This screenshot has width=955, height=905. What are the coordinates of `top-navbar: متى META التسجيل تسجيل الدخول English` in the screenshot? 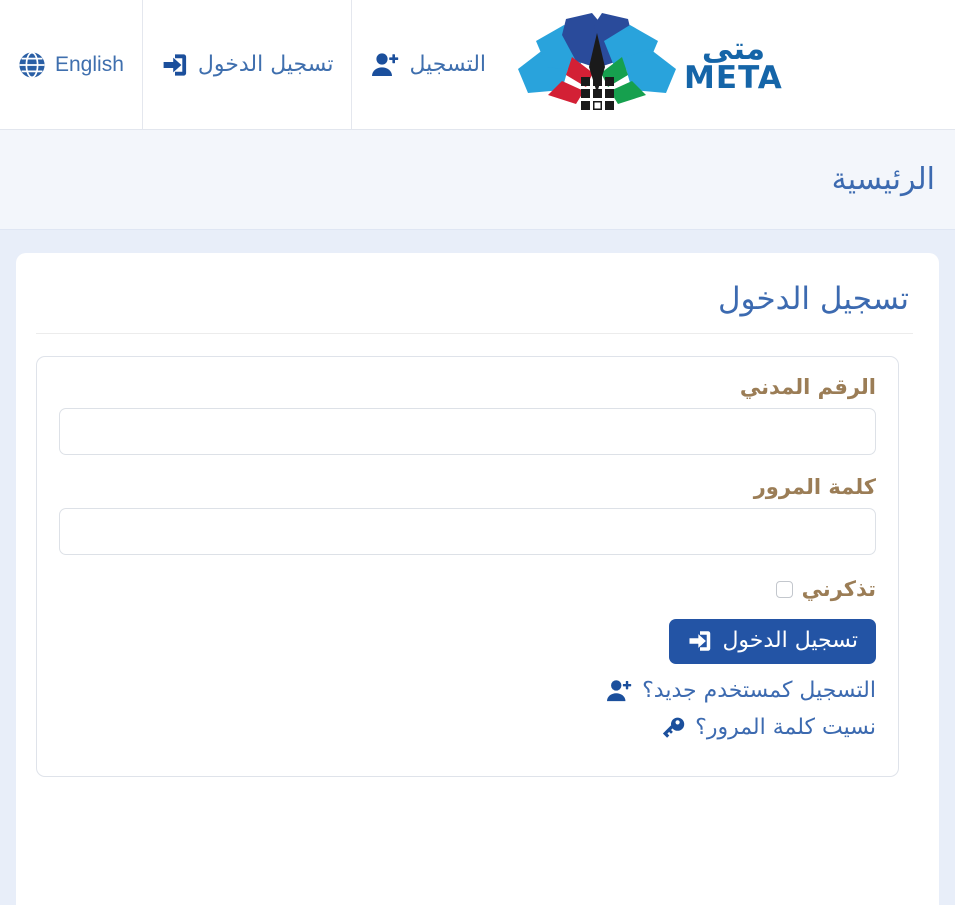 It's located at (477, 65).